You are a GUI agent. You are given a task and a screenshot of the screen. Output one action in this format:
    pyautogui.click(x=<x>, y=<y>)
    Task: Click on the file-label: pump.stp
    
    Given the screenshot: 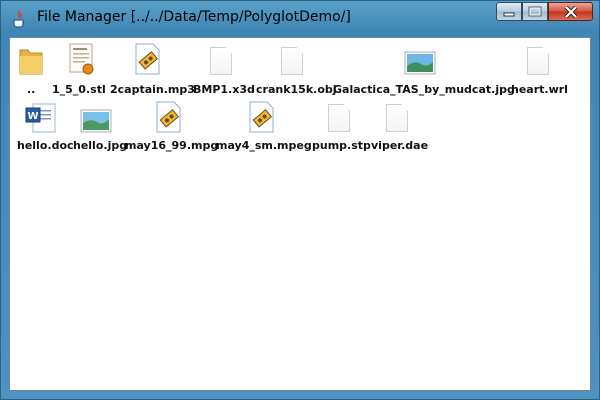 What is the action you would take?
    pyautogui.click(x=341, y=145)
    